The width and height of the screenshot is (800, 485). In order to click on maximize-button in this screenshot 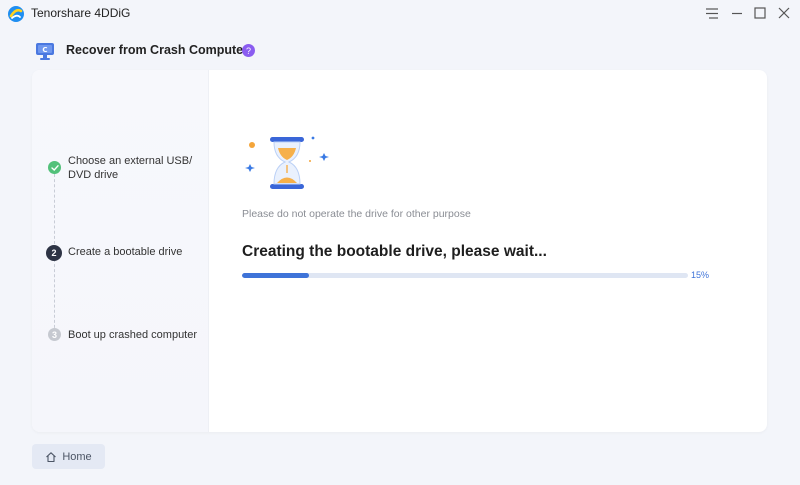, I will do `click(760, 13)`.